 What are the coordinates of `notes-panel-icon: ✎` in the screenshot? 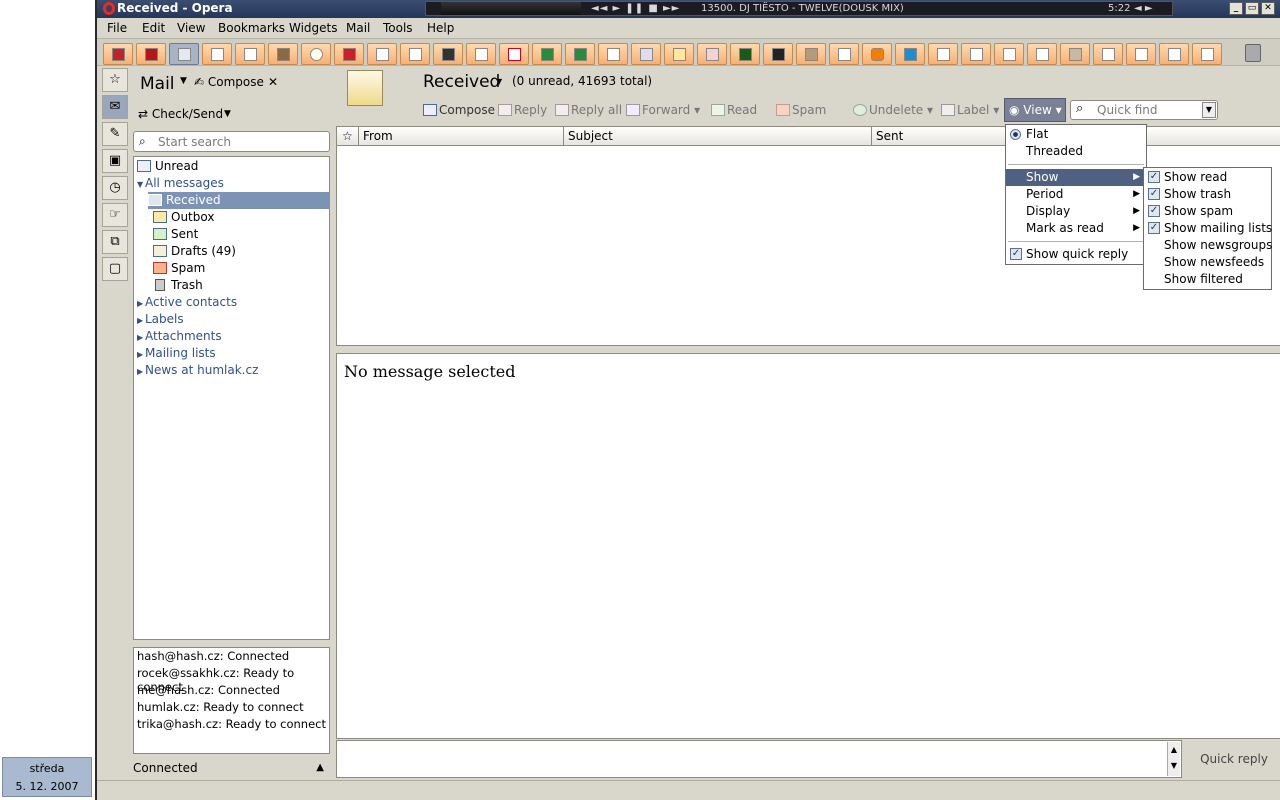 It's located at (115, 134).